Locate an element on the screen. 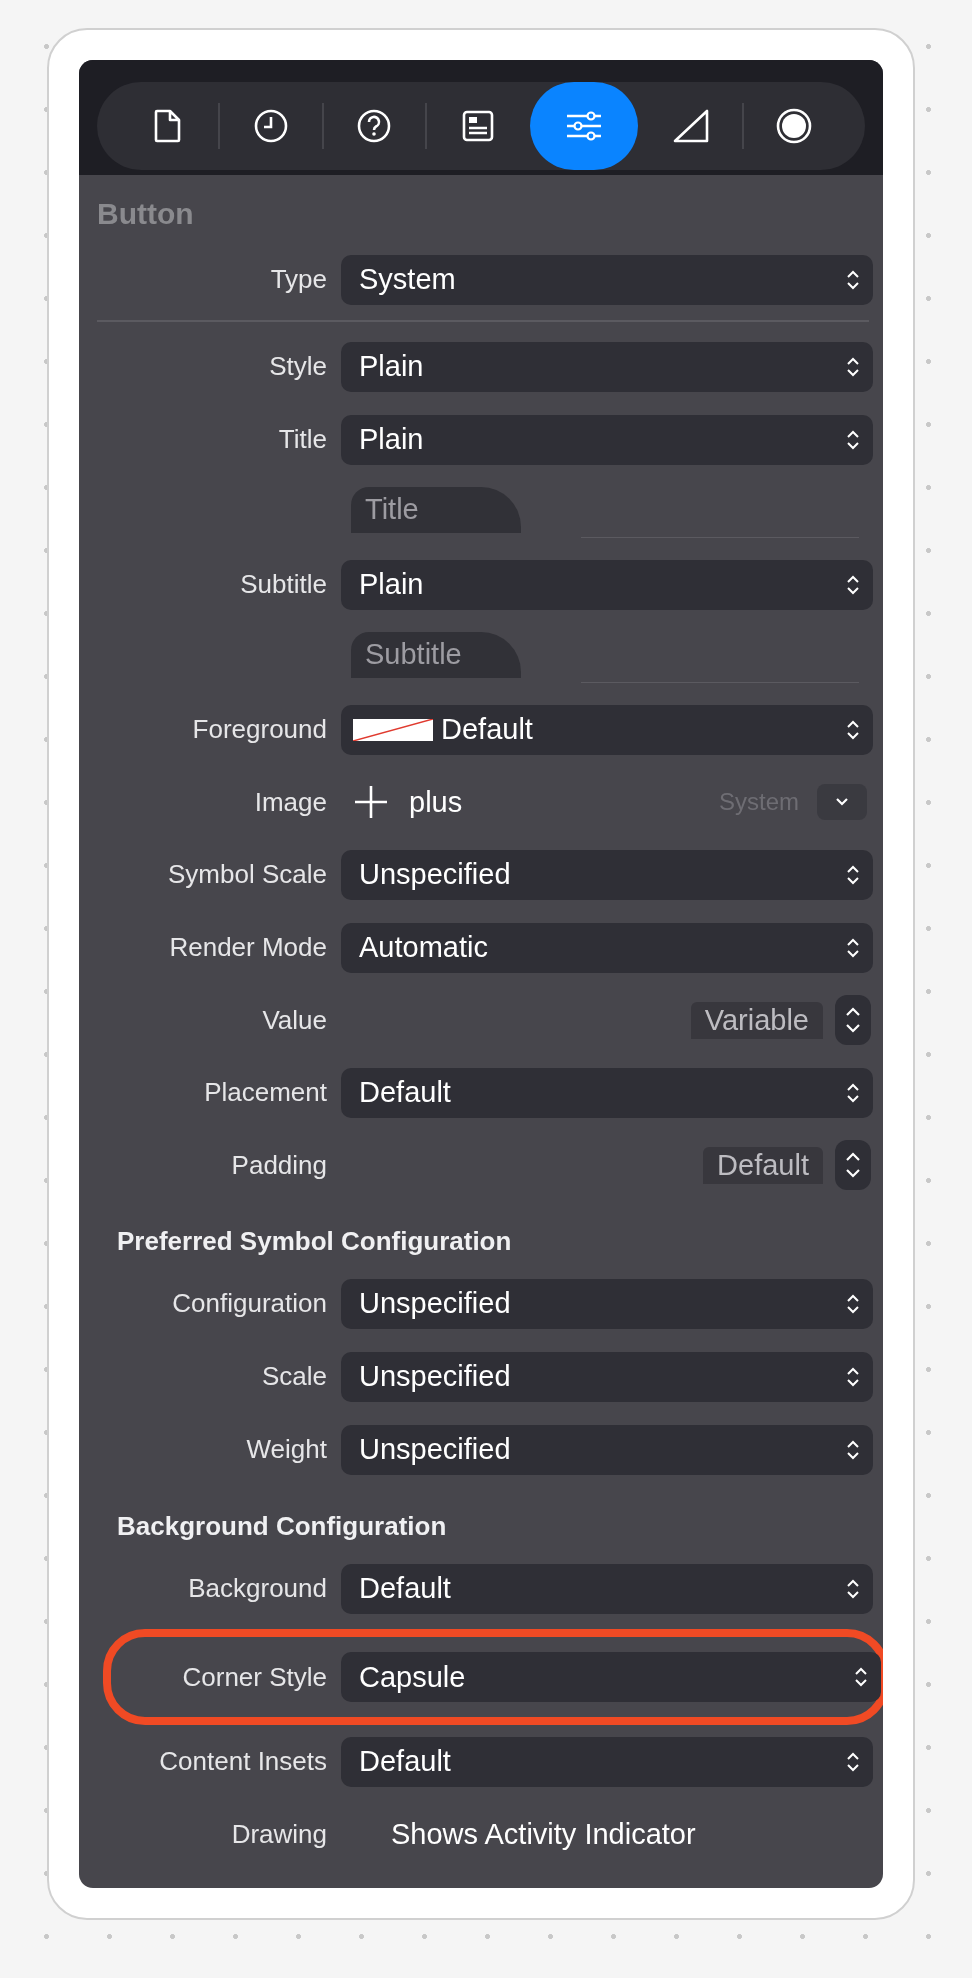  image-name: plus is located at coordinates (436, 802).